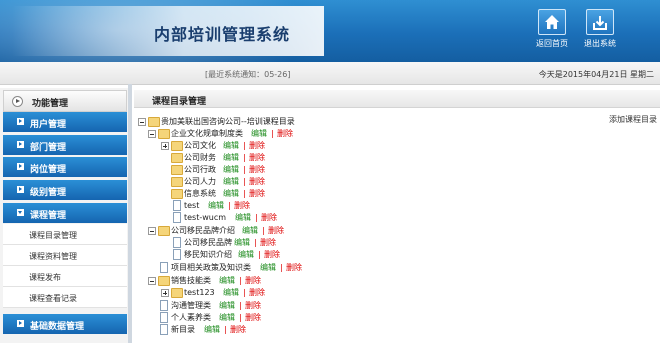 The image size is (660, 343). Describe the element at coordinates (65, 167) in the screenshot. I see `sidebar-item-post: 岗位管理` at that location.